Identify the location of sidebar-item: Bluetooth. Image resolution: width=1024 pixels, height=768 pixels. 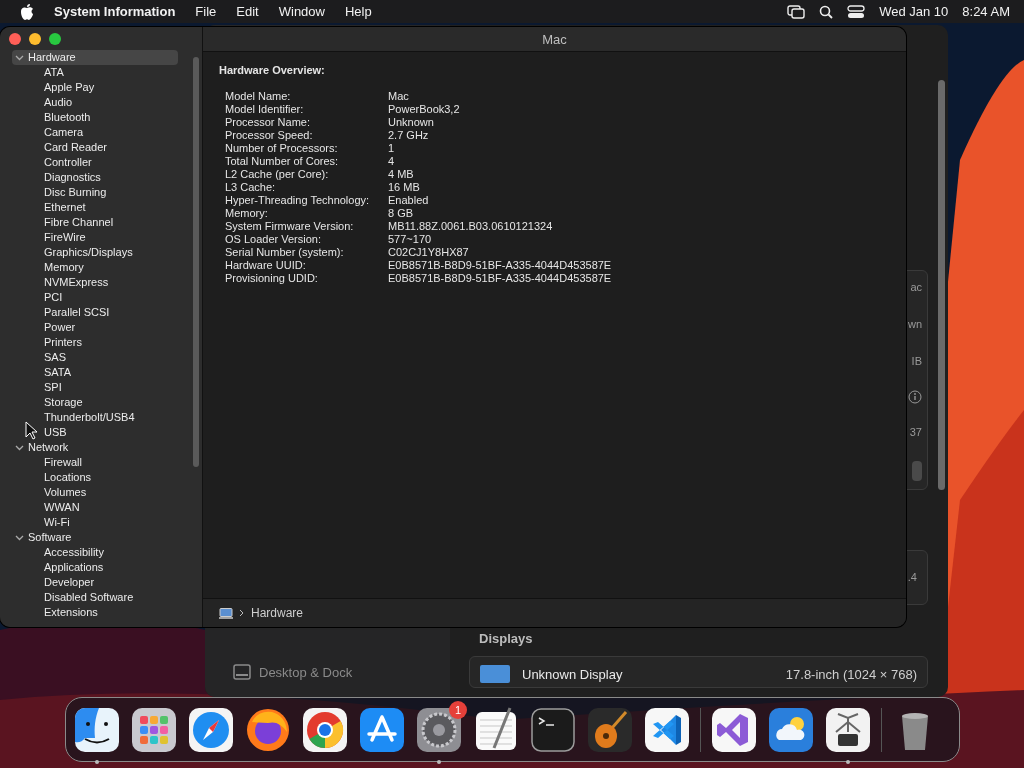
(111, 117).